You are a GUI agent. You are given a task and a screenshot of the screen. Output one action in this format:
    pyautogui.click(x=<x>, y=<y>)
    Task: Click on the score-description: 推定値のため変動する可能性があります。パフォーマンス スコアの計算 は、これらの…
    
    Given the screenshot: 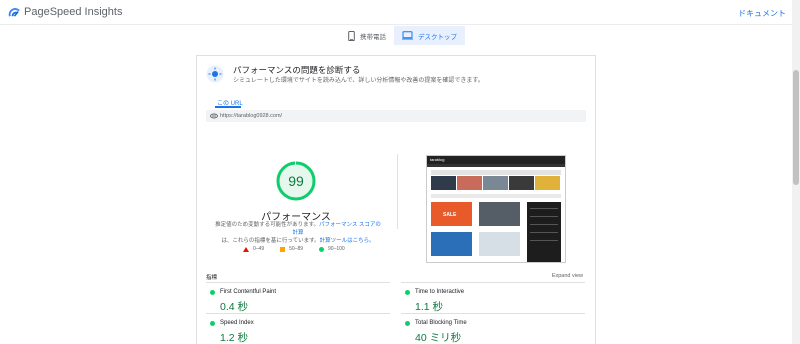 What is the action you would take?
    pyautogui.click(x=298, y=233)
    